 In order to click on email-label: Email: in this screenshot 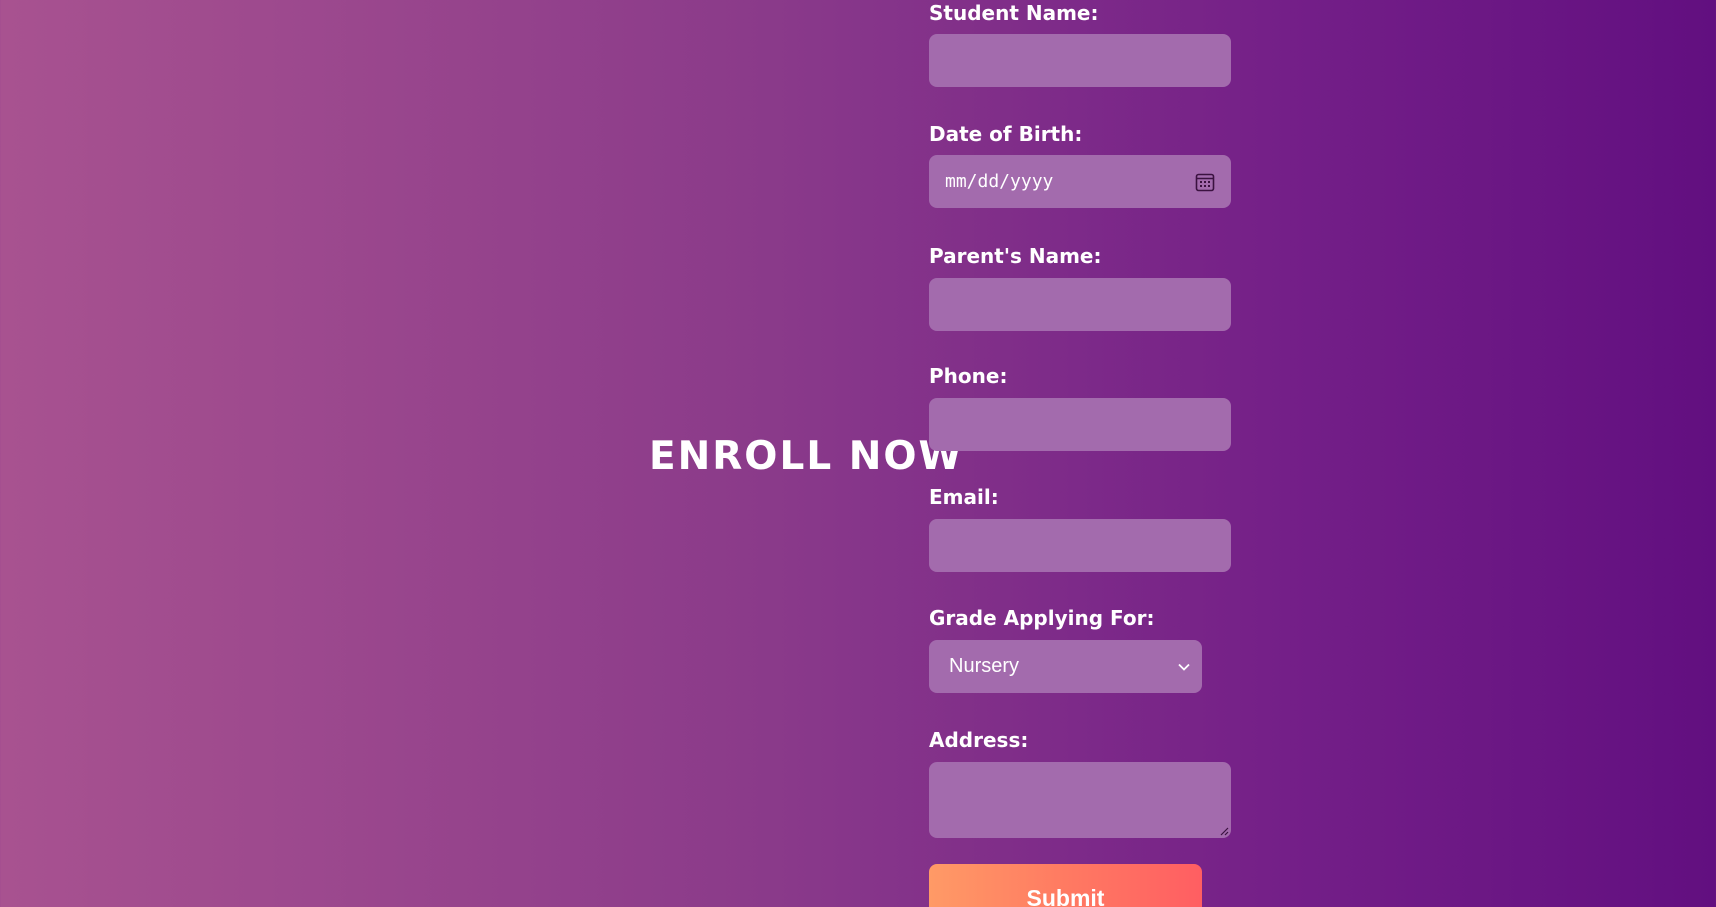, I will do `click(964, 497)`.